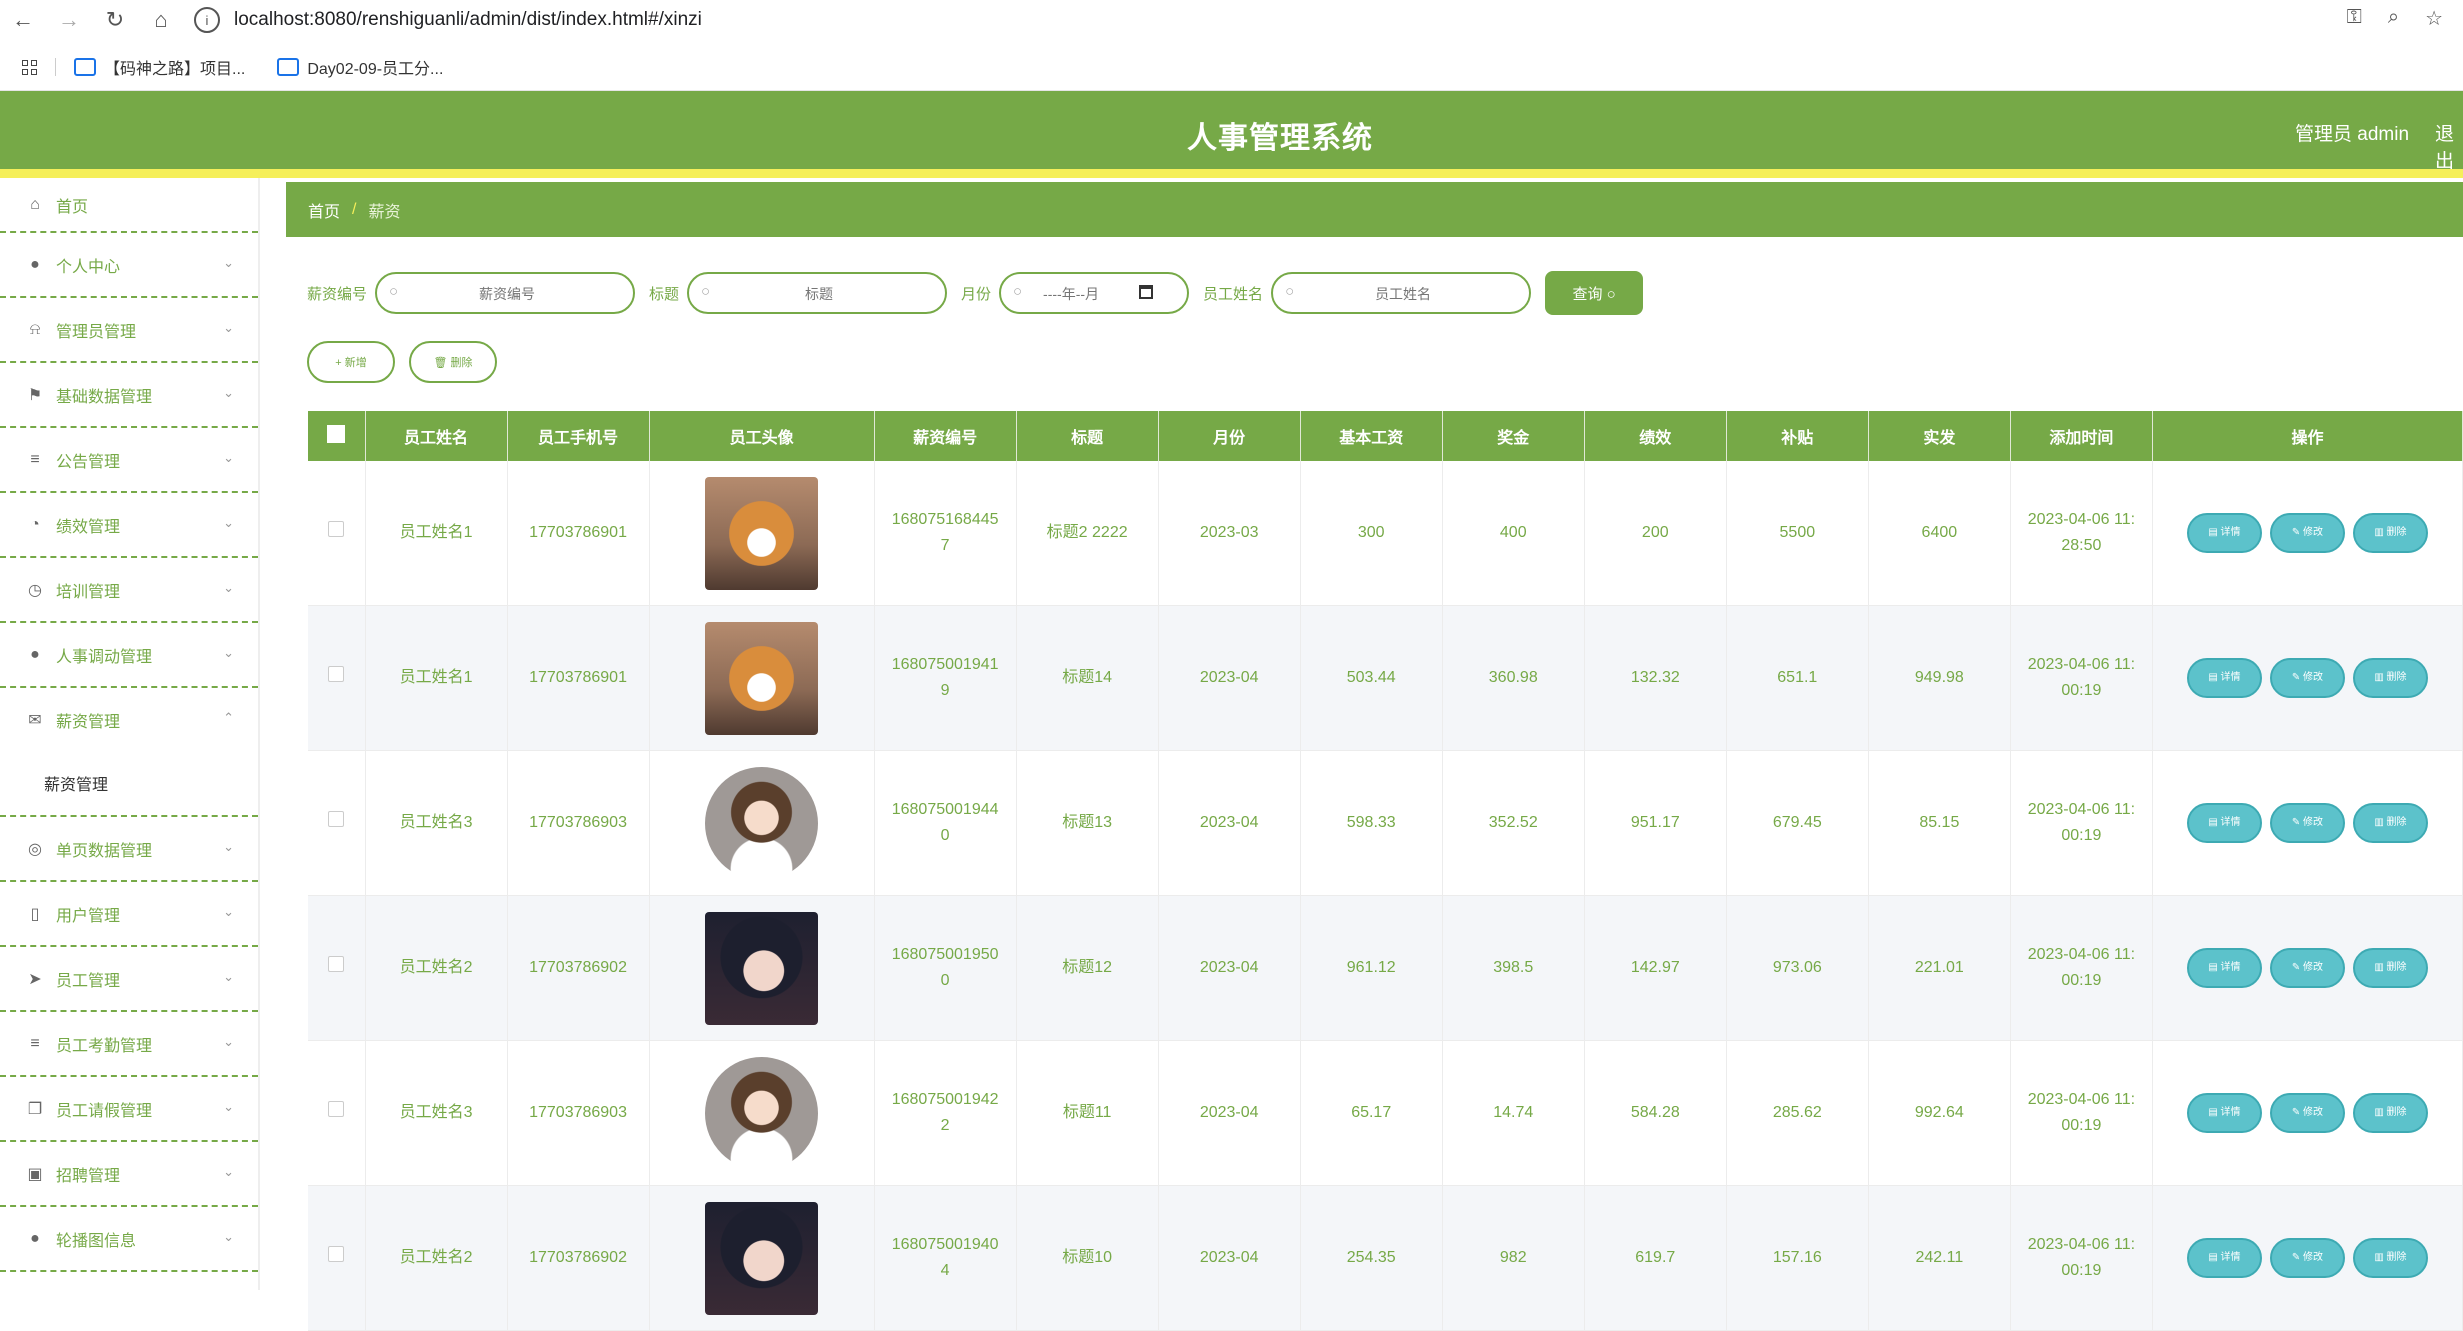 The height and width of the screenshot is (1331, 2463). I want to click on sidebar-item-transfer: ● 人事调动管理 ⌄, so click(129, 655).